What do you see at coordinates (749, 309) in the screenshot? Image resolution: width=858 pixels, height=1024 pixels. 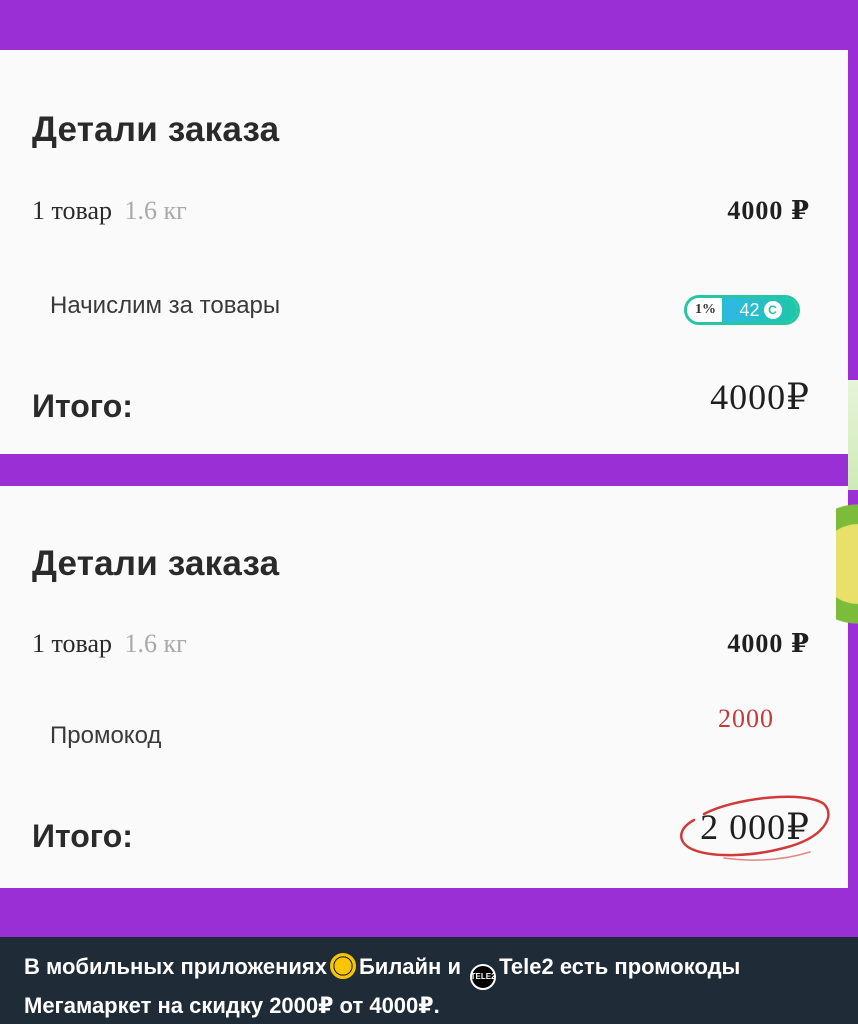 I see `bonus-amount: 42` at bounding box center [749, 309].